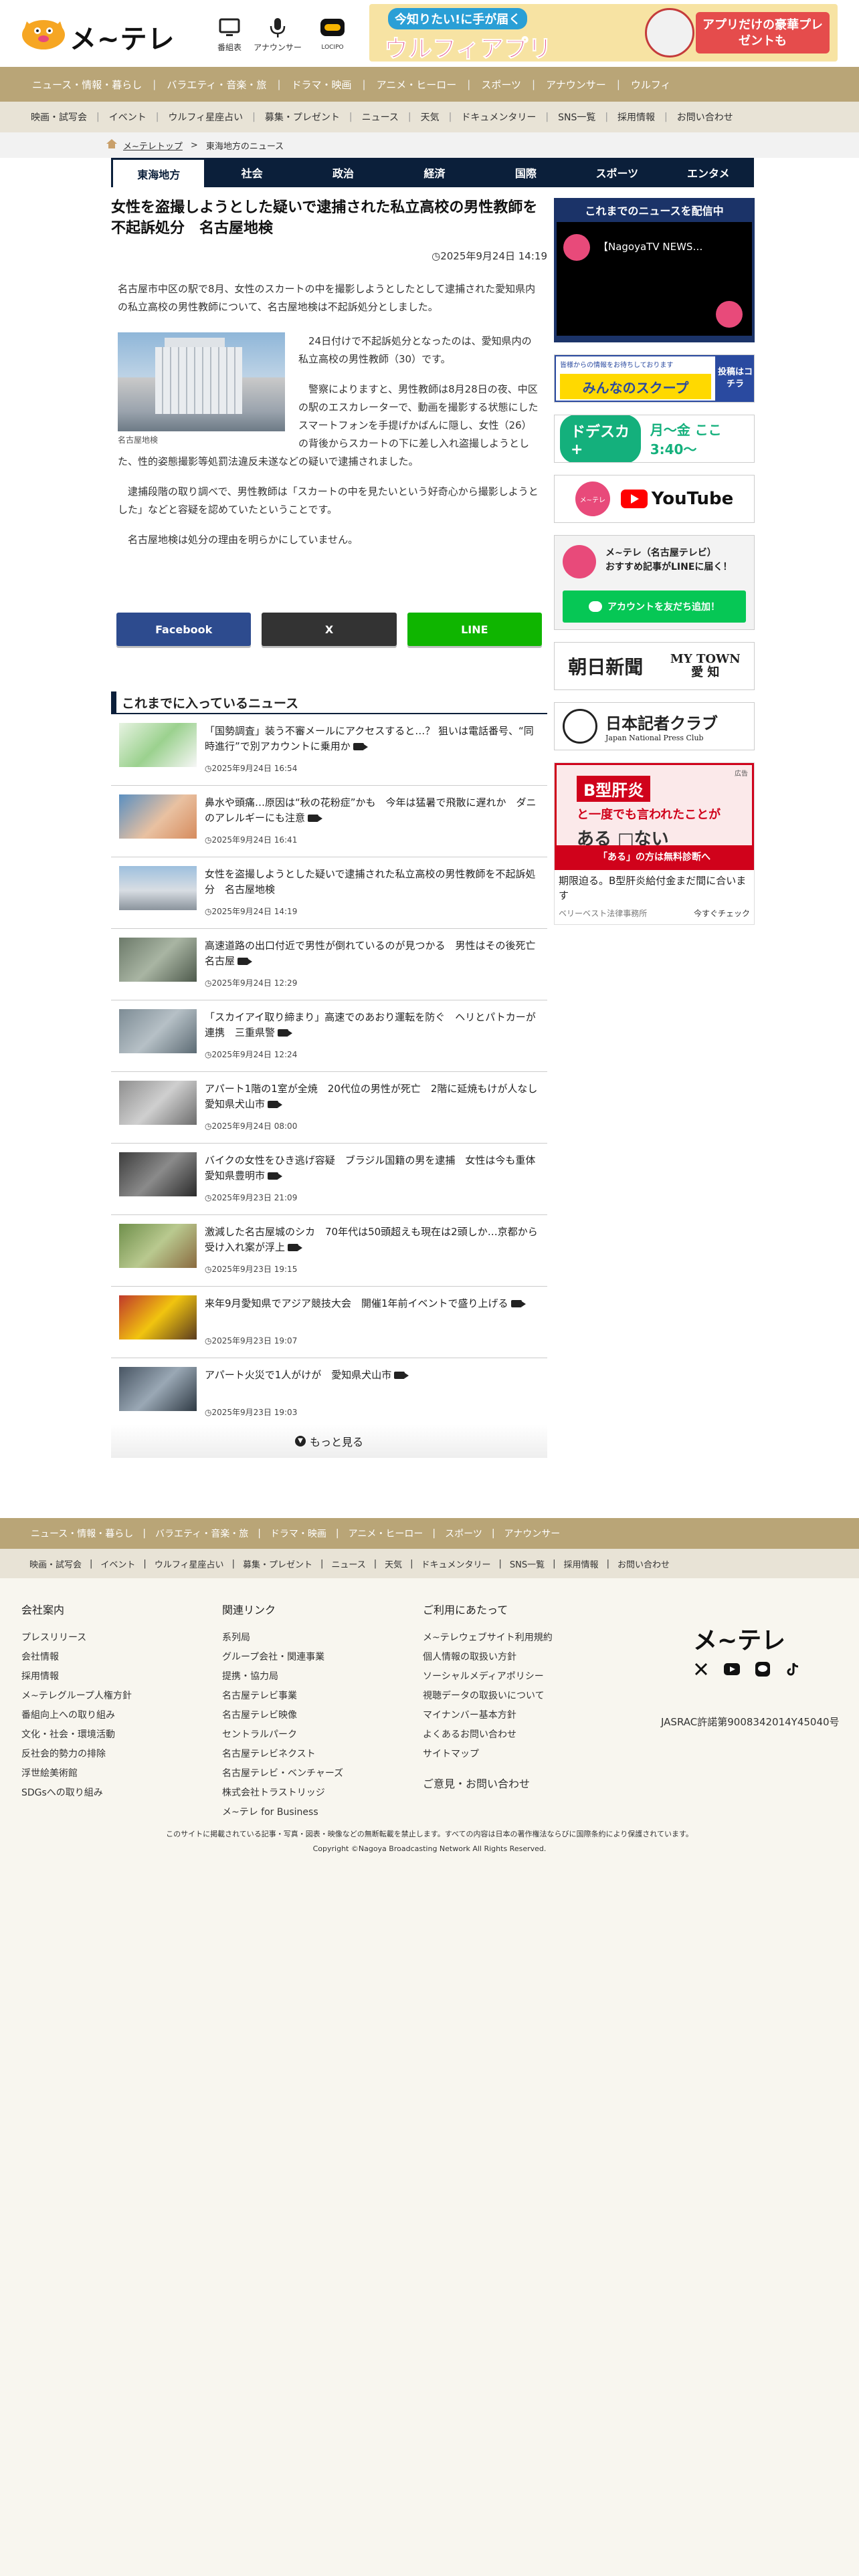 This screenshot has width=859, height=2576. What do you see at coordinates (655, 499) in the screenshot?
I see `youtube-banner: メ~テレ YouTube` at bounding box center [655, 499].